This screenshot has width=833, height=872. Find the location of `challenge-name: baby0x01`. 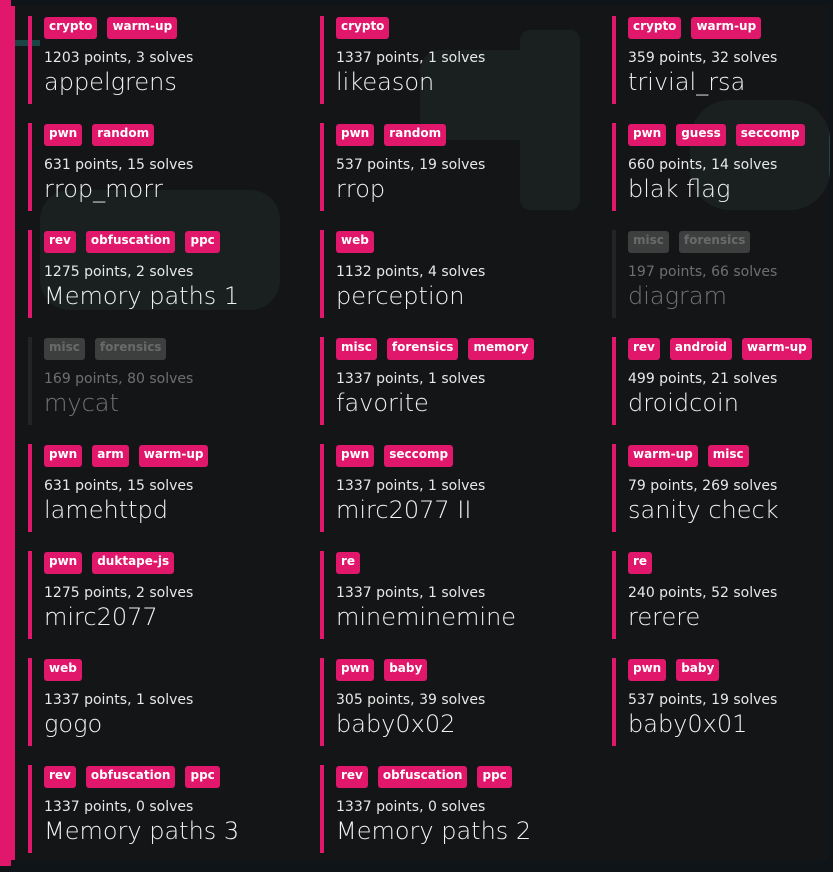

challenge-name: baby0x01 is located at coordinates (688, 724).